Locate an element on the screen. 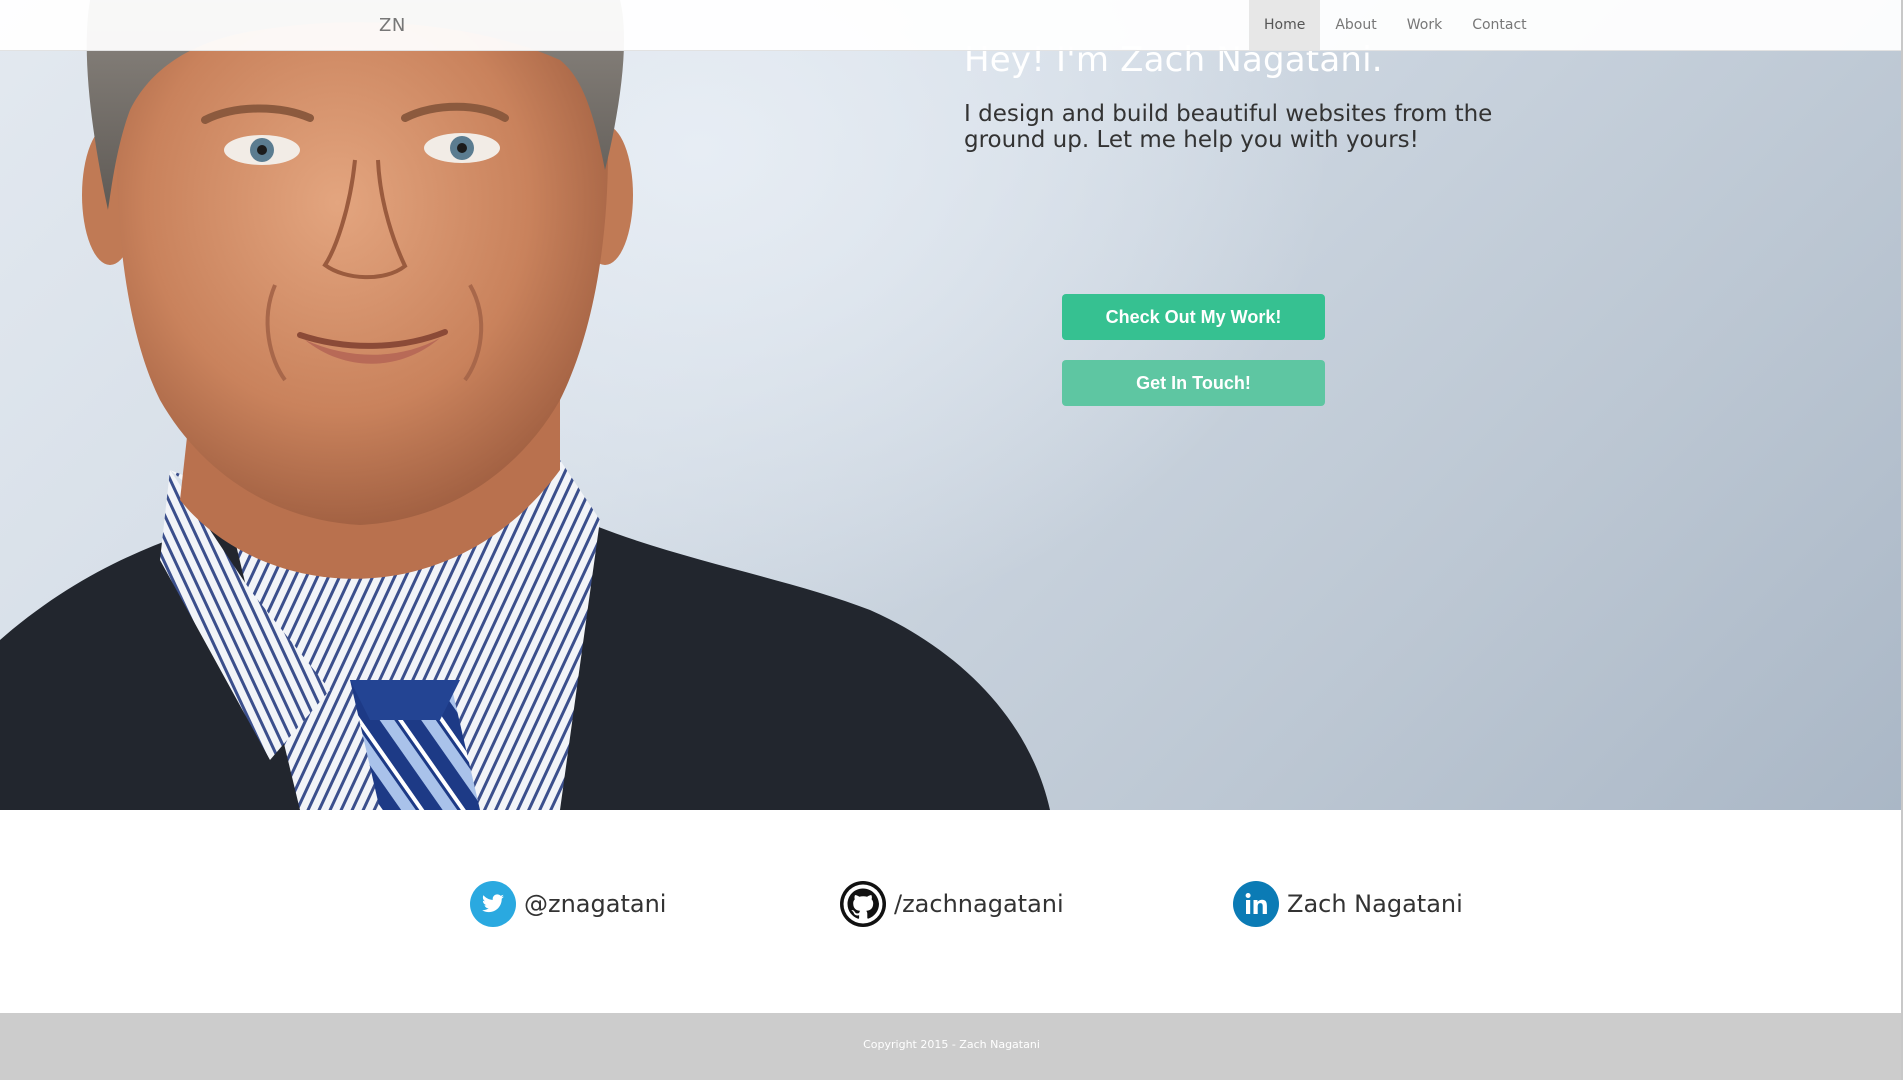 The width and height of the screenshot is (1903, 1080). twitter-handle: @znagatani is located at coordinates (595, 904).